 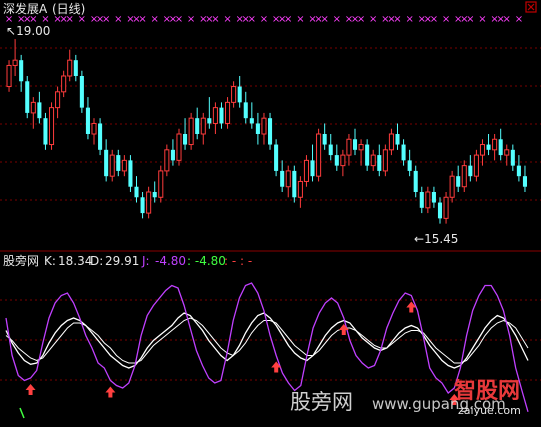 I want to click on j-label: J:, so click(x=146, y=261).